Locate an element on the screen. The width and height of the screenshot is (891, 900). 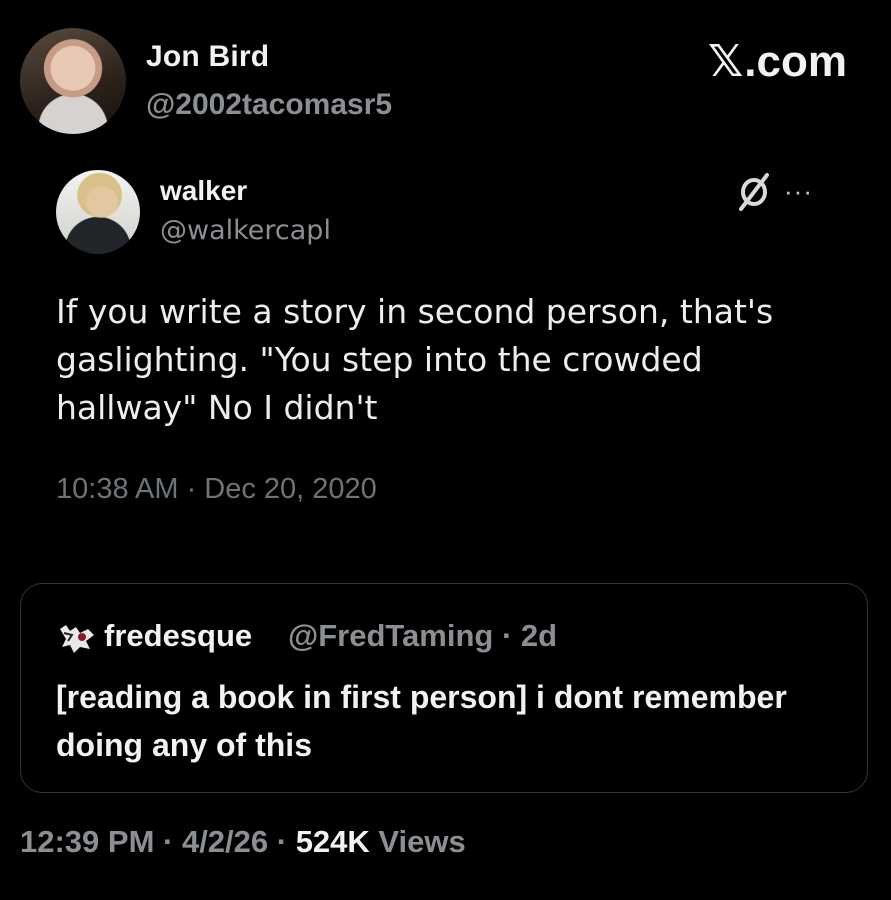
quoted-author-name: walker is located at coordinates (203, 191).